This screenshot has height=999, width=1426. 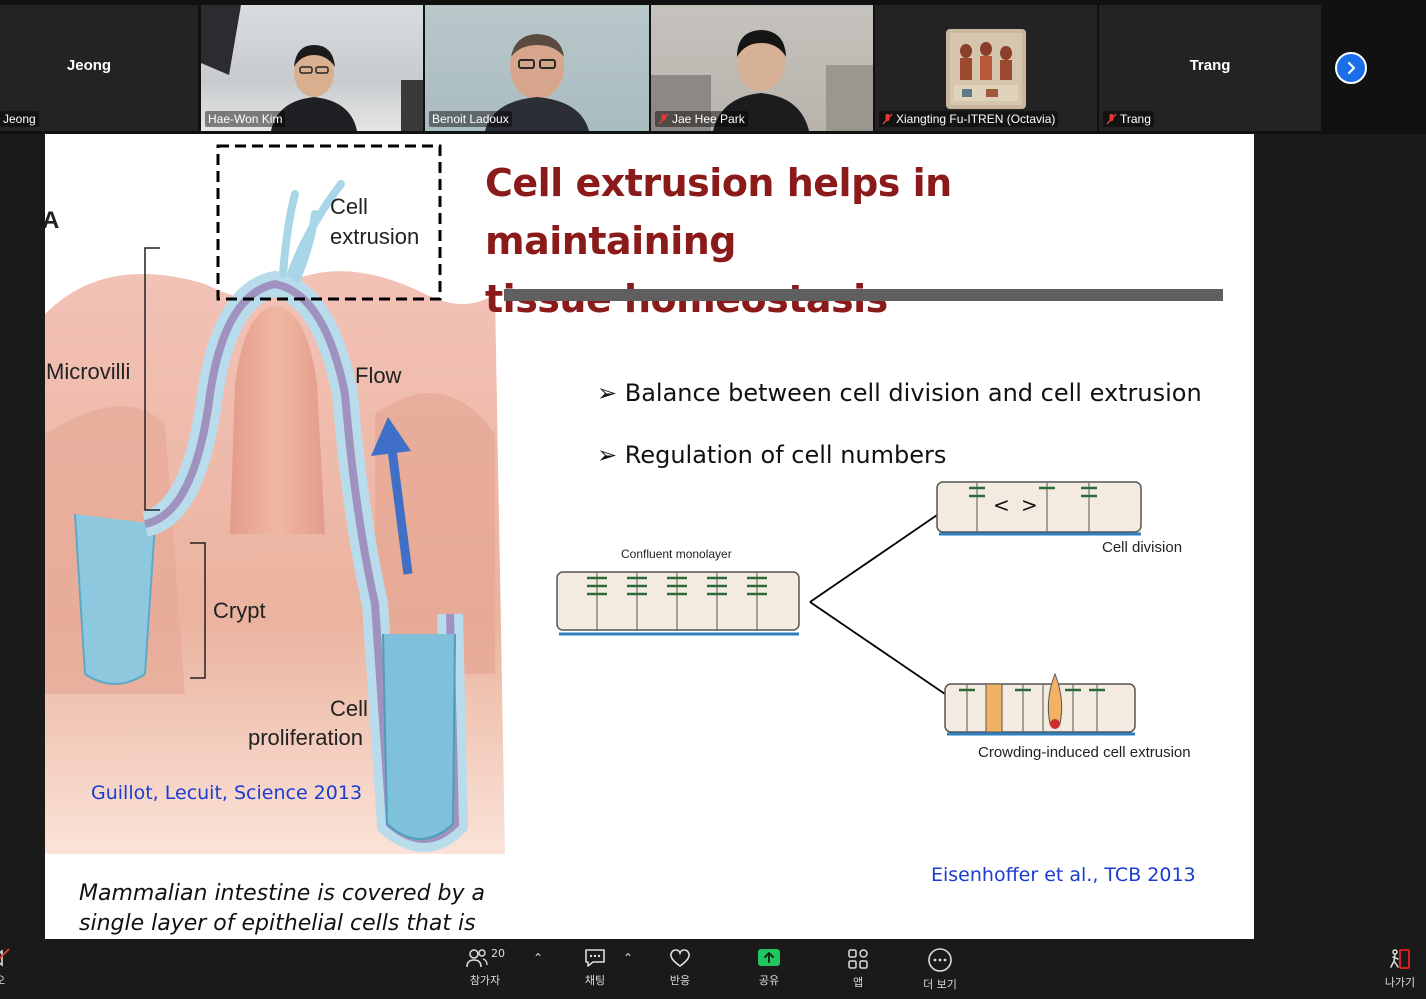 What do you see at coordinates (19, 119) in the screenshot?
I see `participant-name: Jeong` at bounding box center [19, 119].